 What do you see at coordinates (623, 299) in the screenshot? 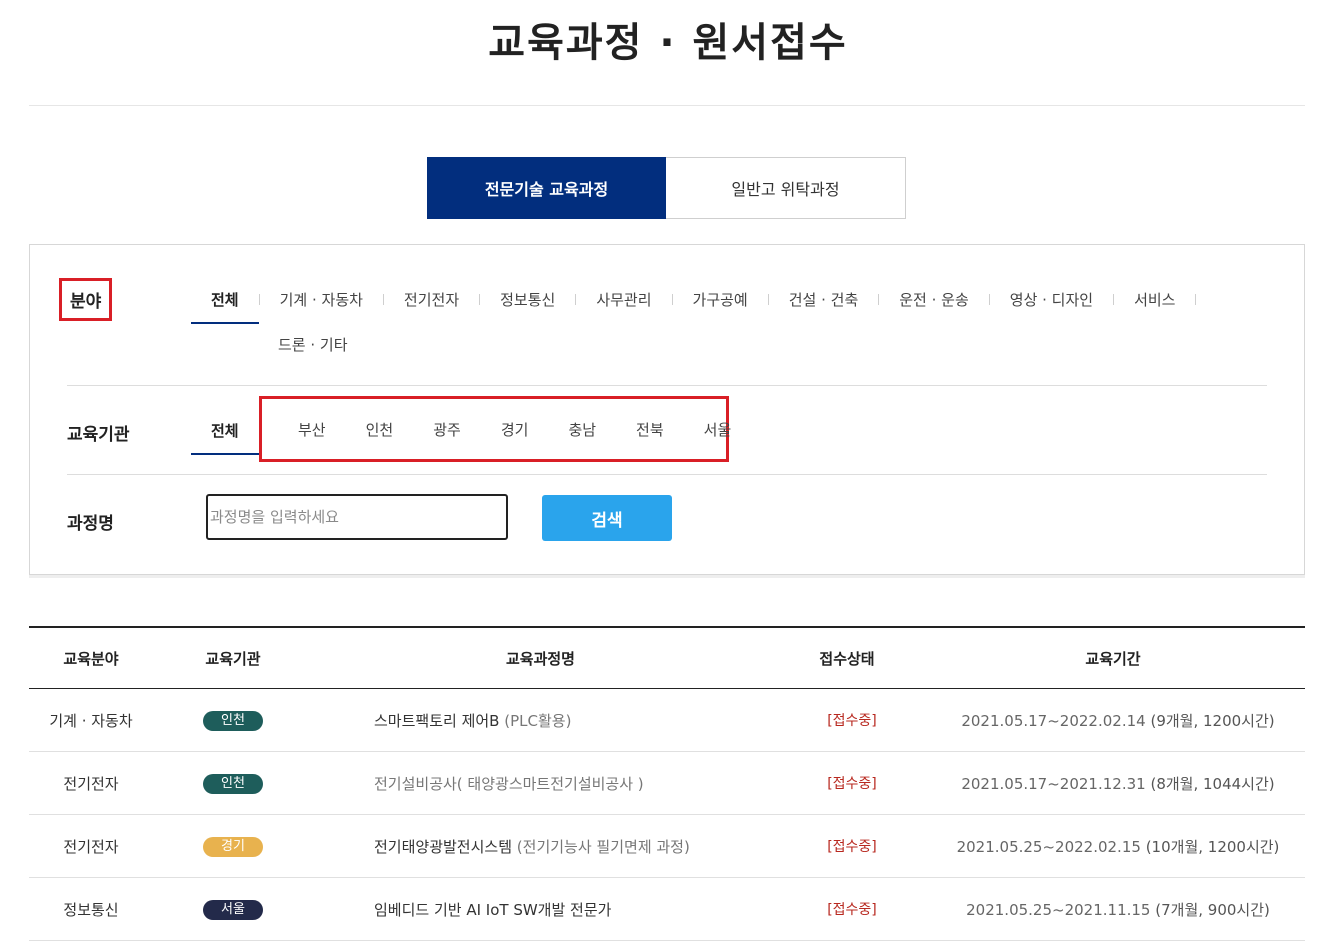
I see `field-chip-office-admin: 사무관리` at bounding box center [623, 299].